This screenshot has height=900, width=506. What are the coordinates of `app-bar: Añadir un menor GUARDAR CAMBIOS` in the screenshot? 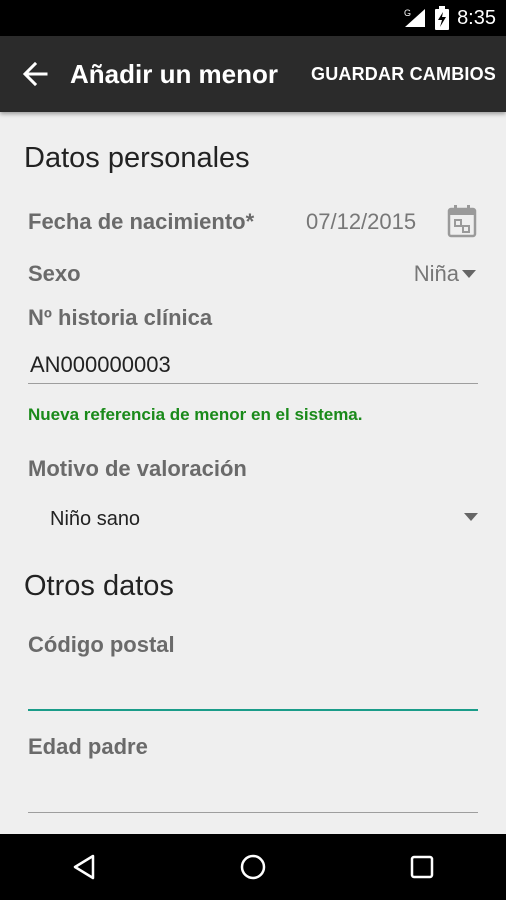 It's located at (253, 74).